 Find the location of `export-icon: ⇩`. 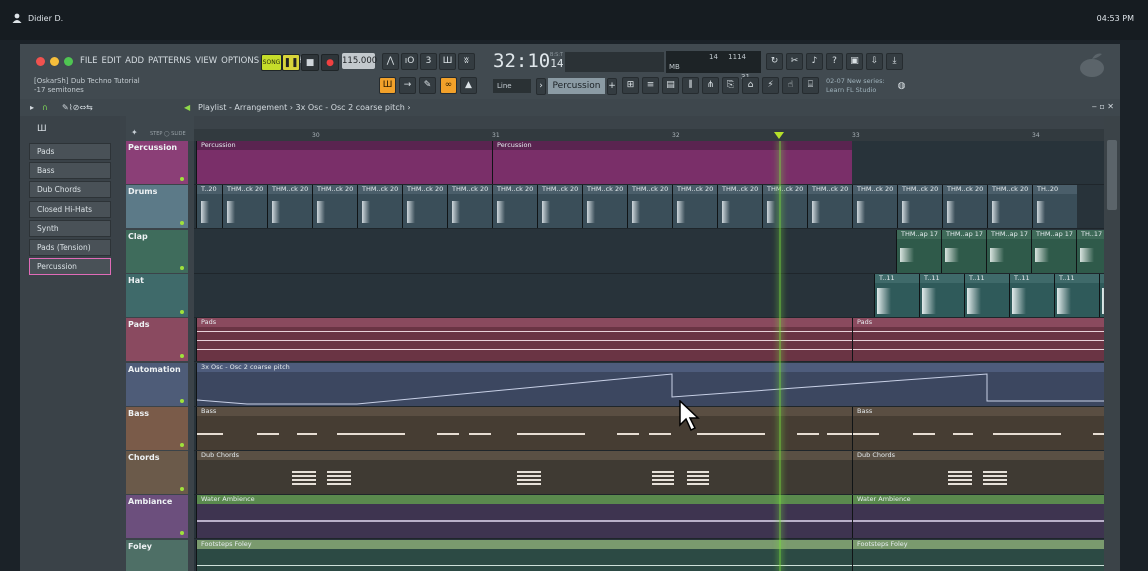

export-icon: ⇩ is located at coordinates (874, 61).